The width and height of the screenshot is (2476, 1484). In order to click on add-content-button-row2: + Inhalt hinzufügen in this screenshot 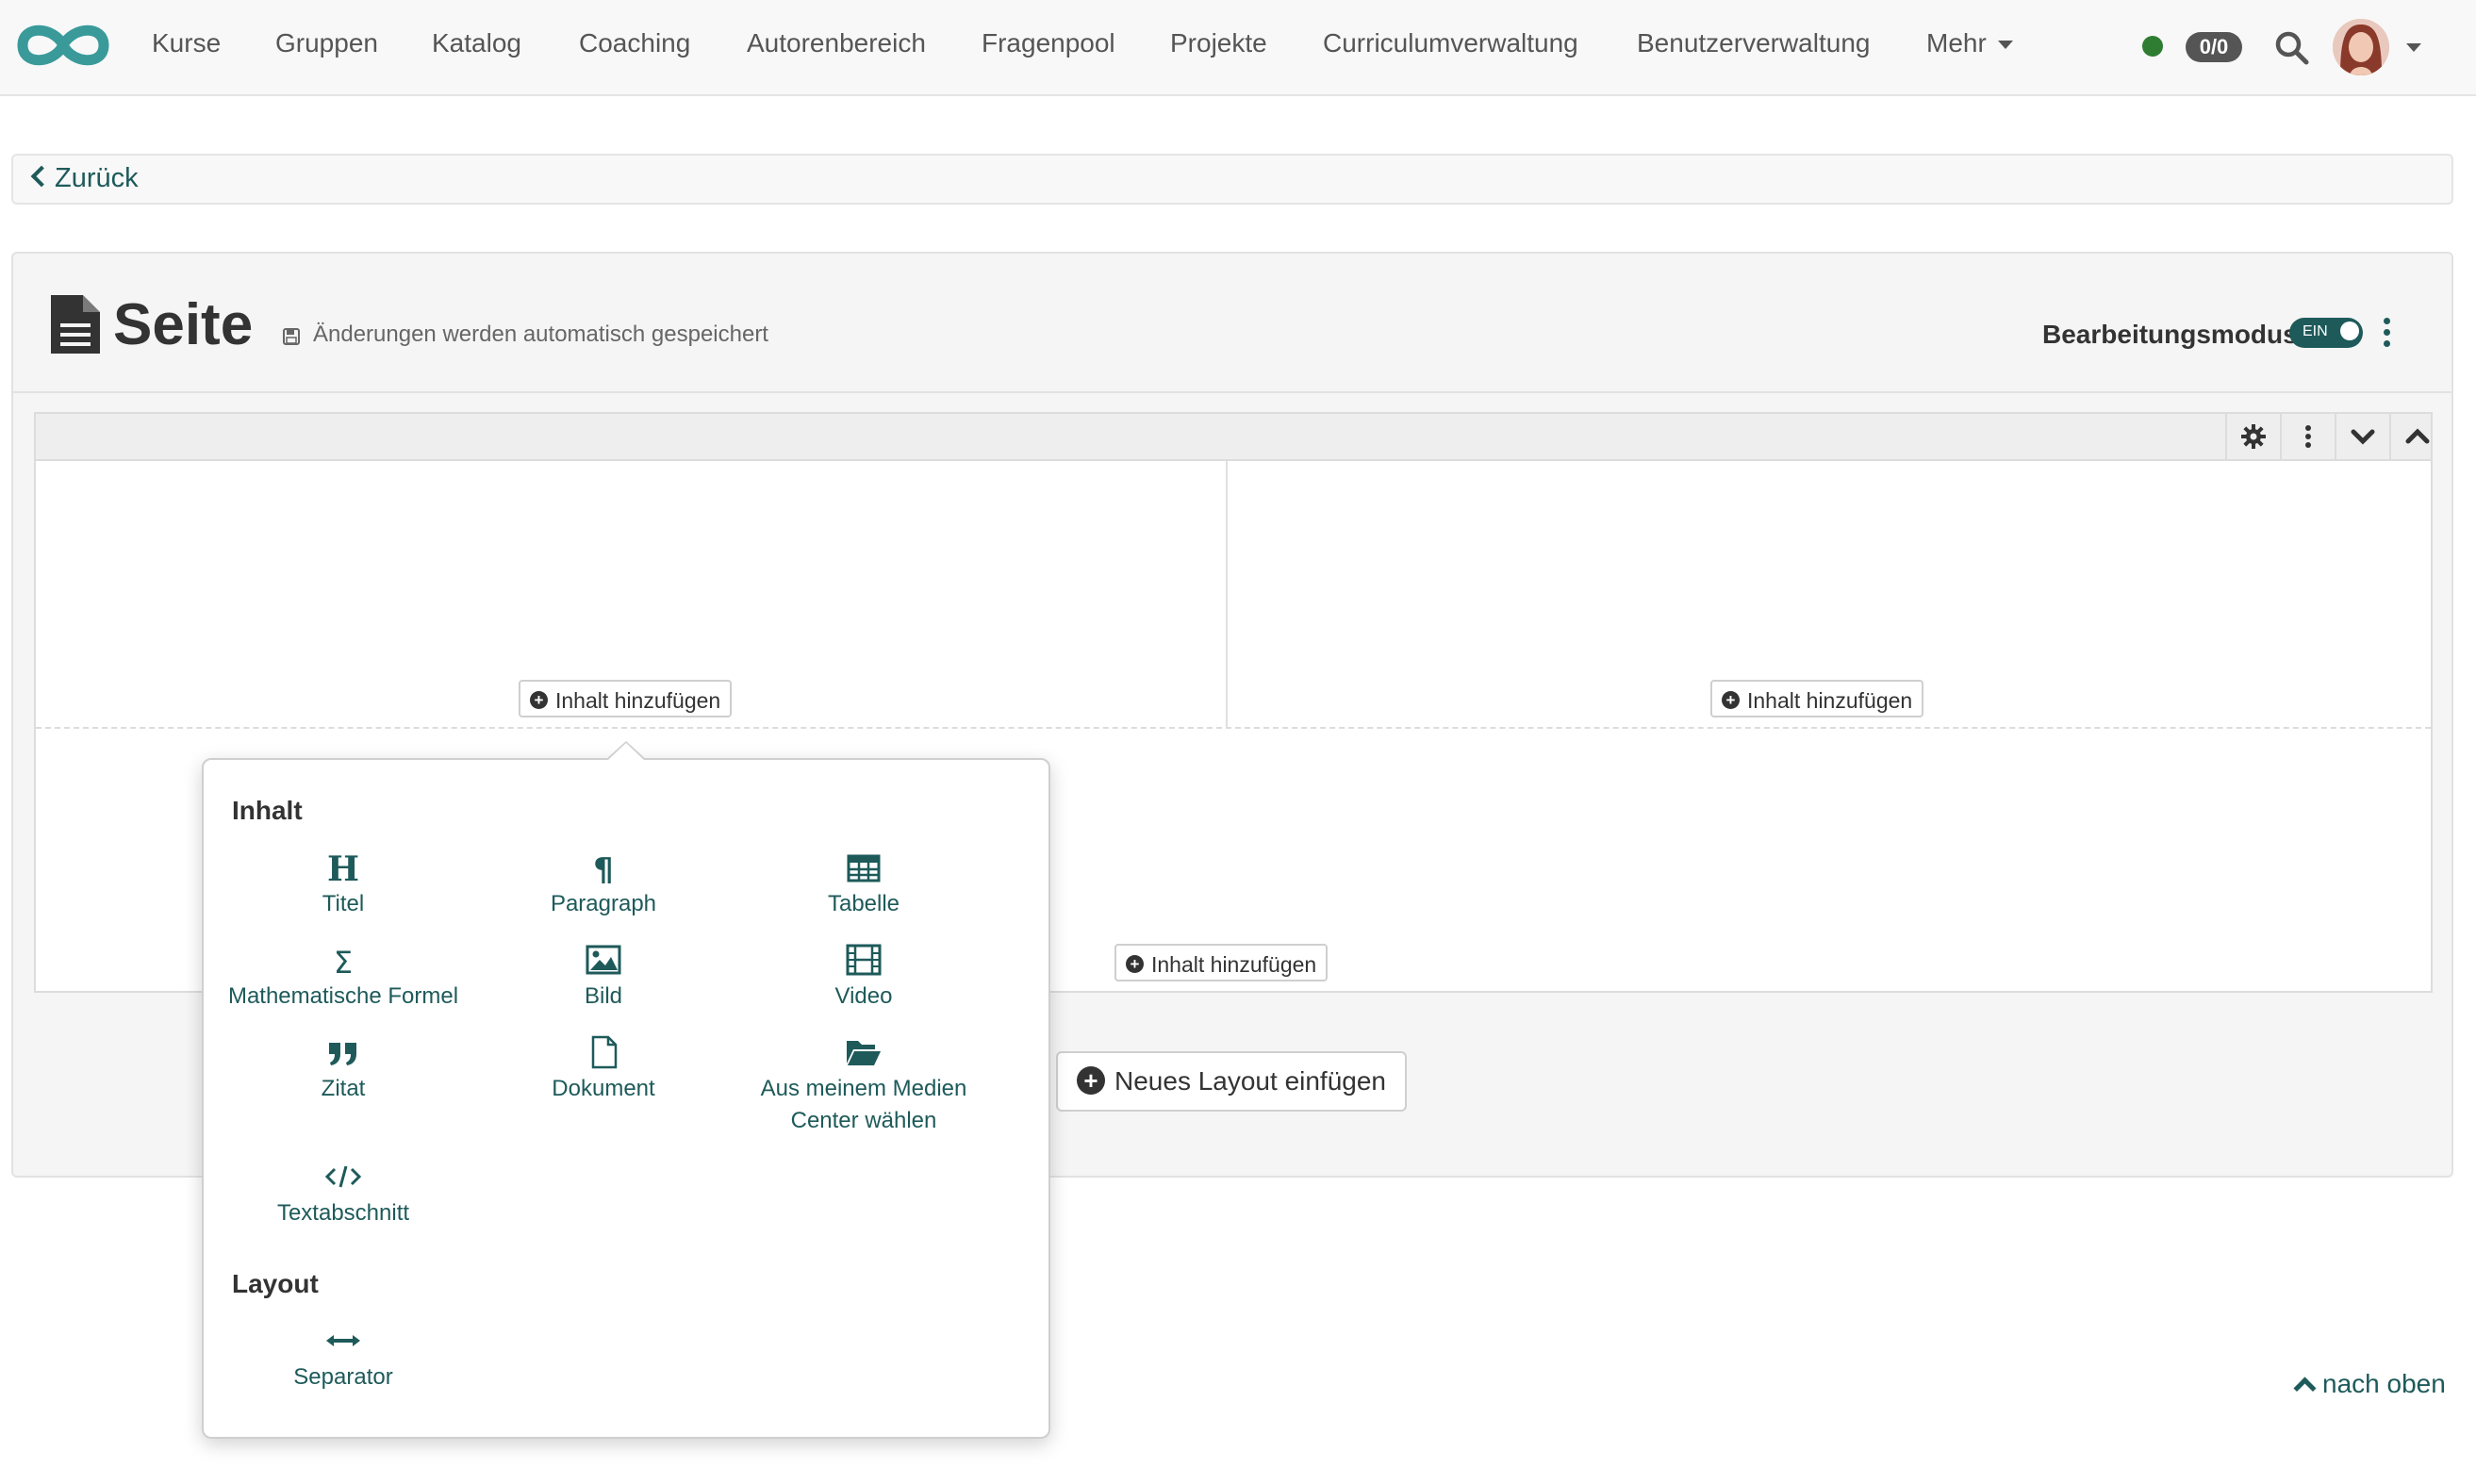, I will do `click(1221, 962)`.